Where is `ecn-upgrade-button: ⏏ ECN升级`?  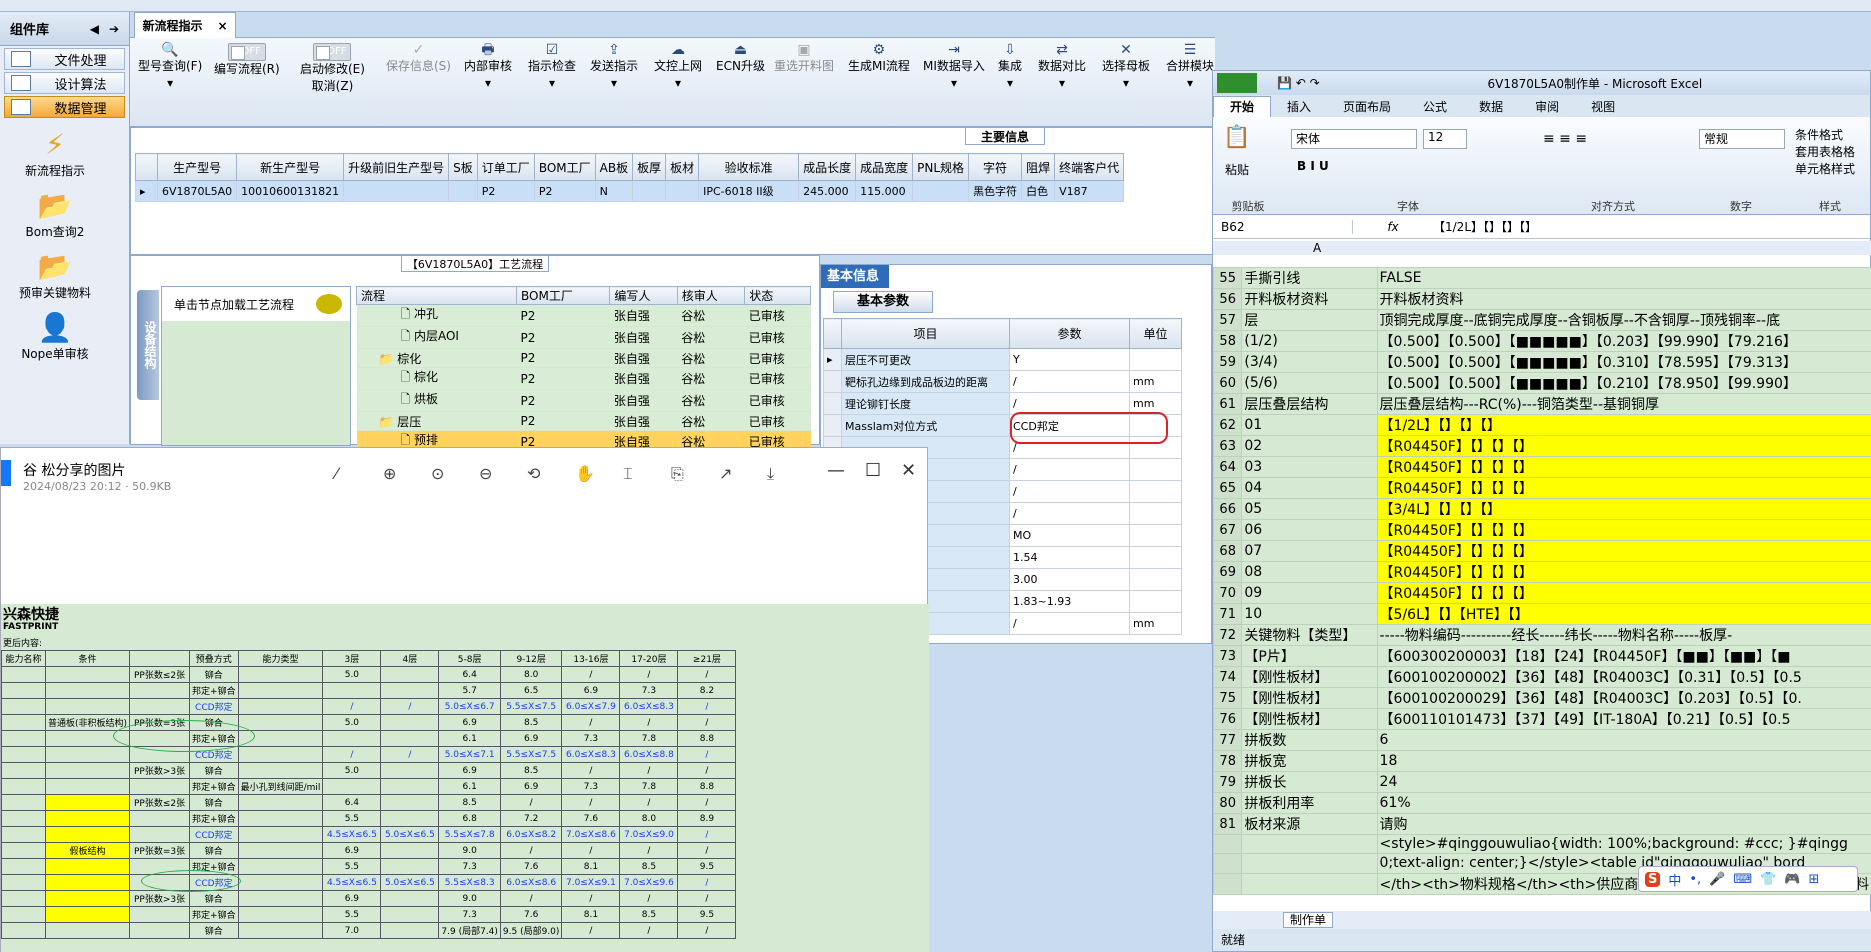
ecn-upgrade-button: ⏏ ECN升级 is located at coordinates (740, 58).